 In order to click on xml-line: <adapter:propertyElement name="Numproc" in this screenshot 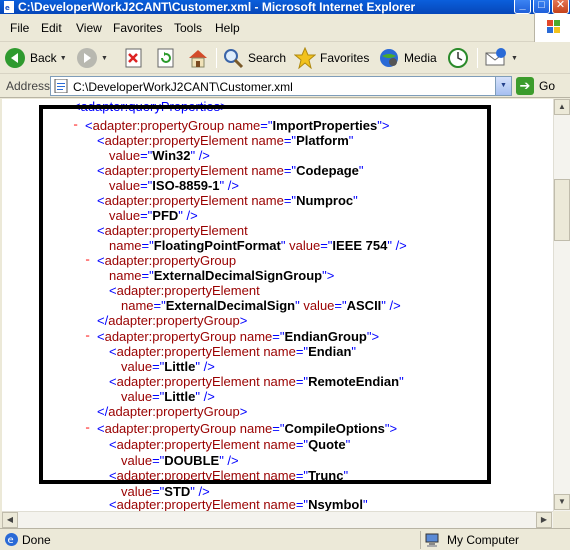, I will do `click(227, 200)`.